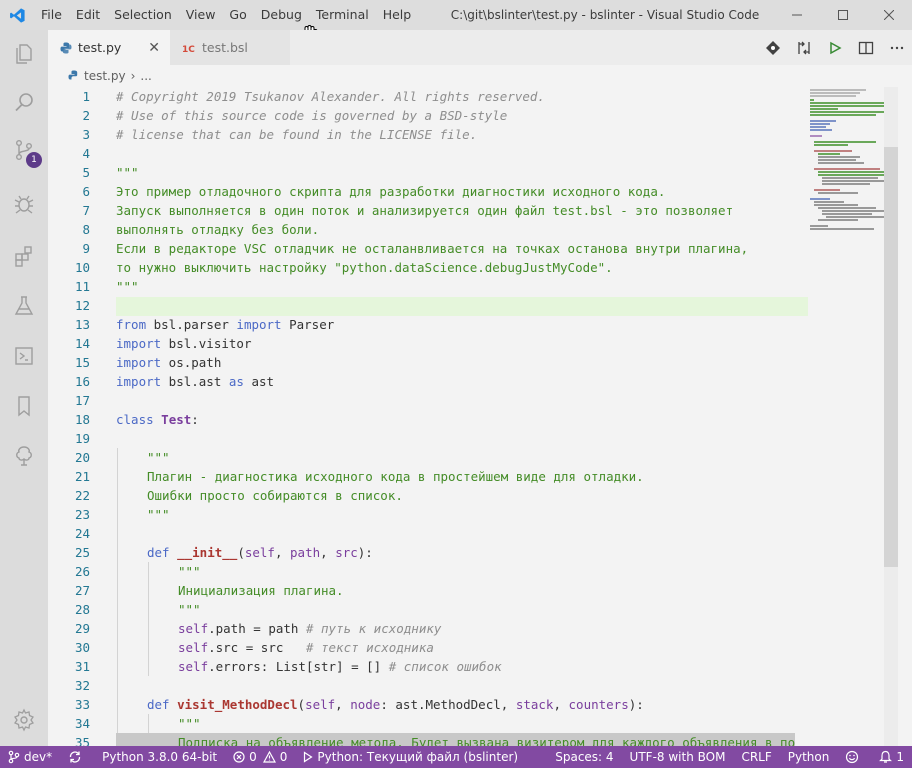 The width and height of the screenshot is (912, 768). I want to click on menu-file: File, so click(51, 15).